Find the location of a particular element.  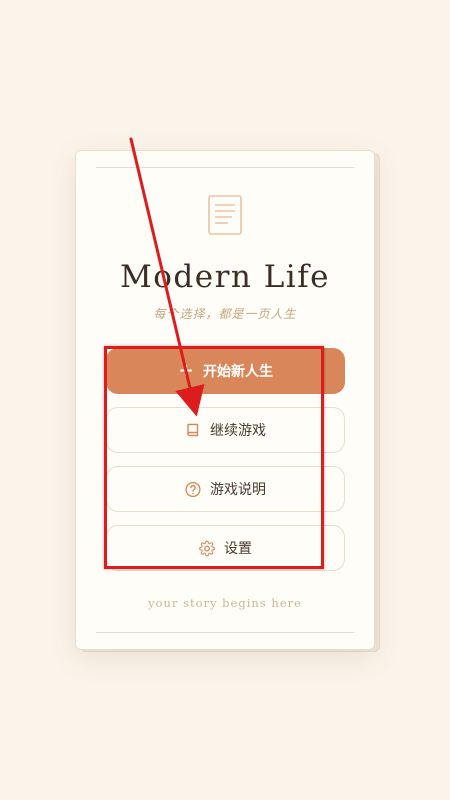

continue-game-label: 继续游戏 is located at coordinates (238, 431).